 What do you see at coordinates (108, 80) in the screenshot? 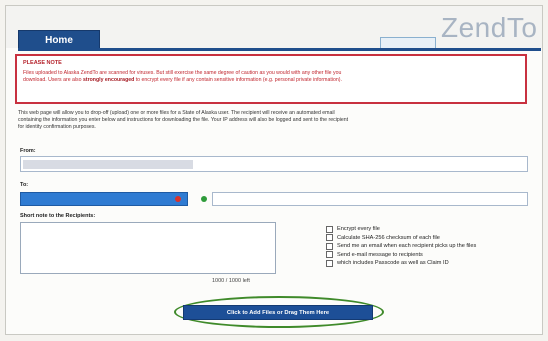
I see `notice-strong-text: strongly encouraged` at bounding box center [108, 80].